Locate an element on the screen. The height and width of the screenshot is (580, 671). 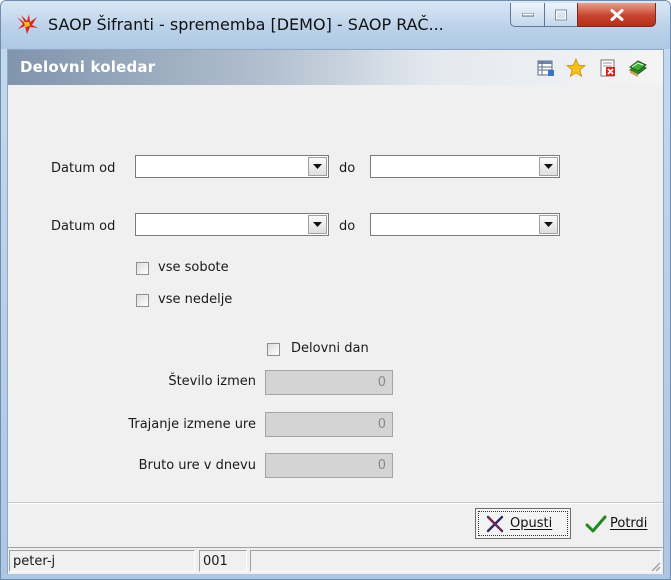
close-icon is located at coordinates (616, 14).